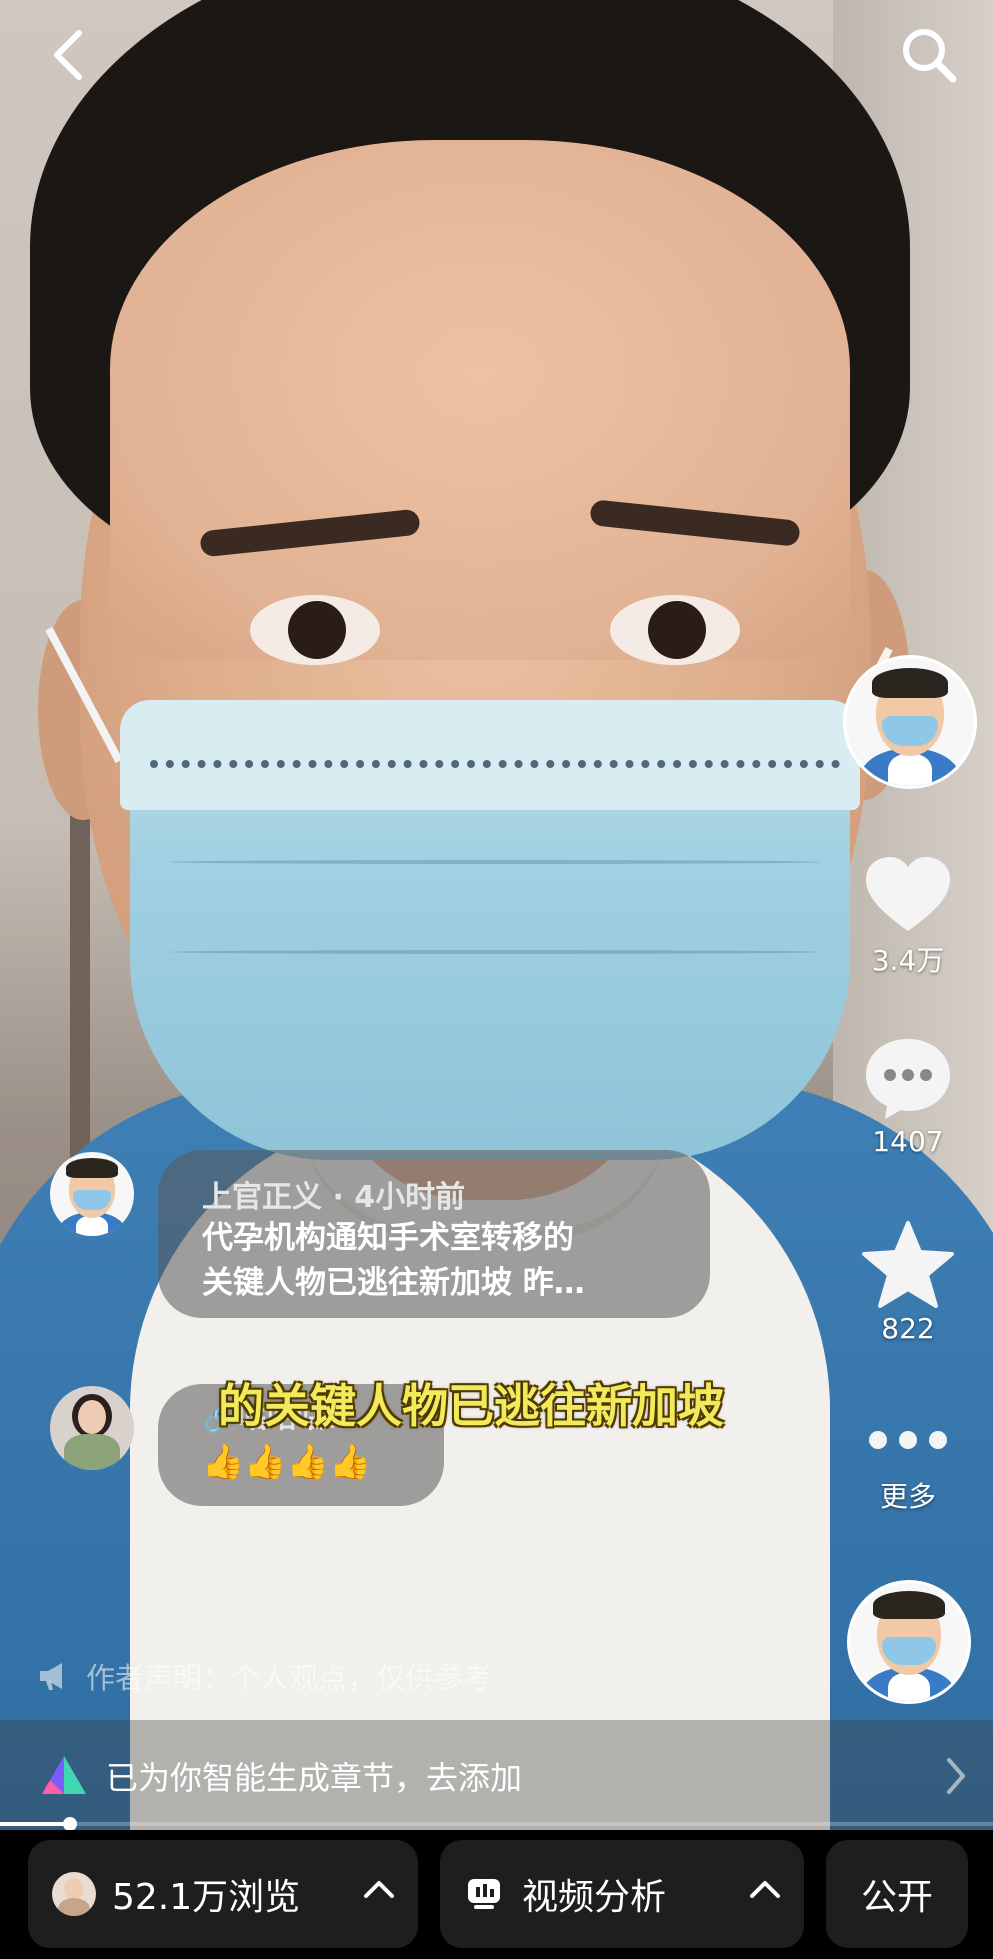  What do you see at coordinates (287, 1462) in the screenshot?
I see `comment-text: 👍👍👍👍` at bounding box center [287, 1462].